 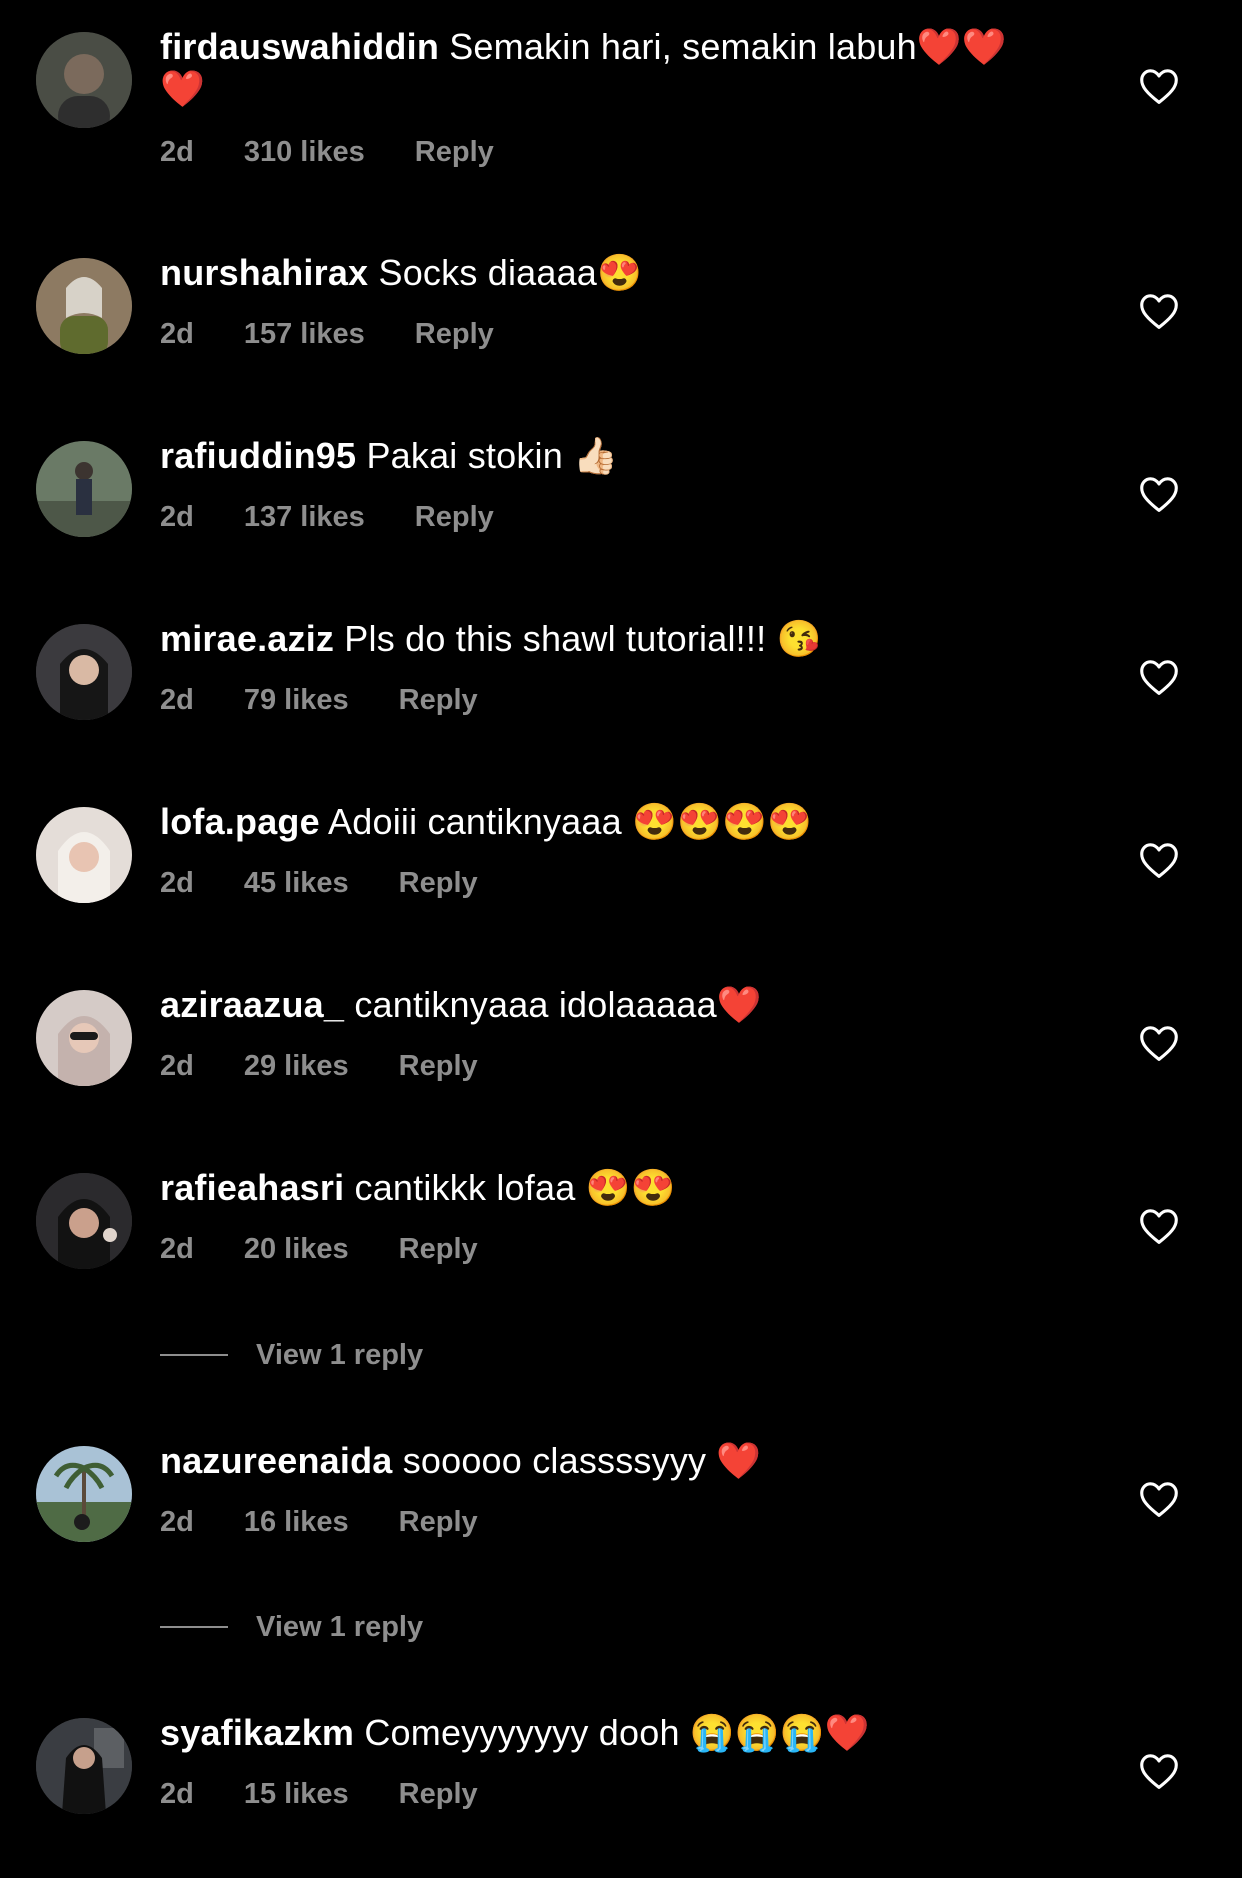 What do you see at coordinates (582, 1460) in the screenshot?
I see `comment-text: sooooo classssyyy ❤️` at bounding box center [582, 1460].